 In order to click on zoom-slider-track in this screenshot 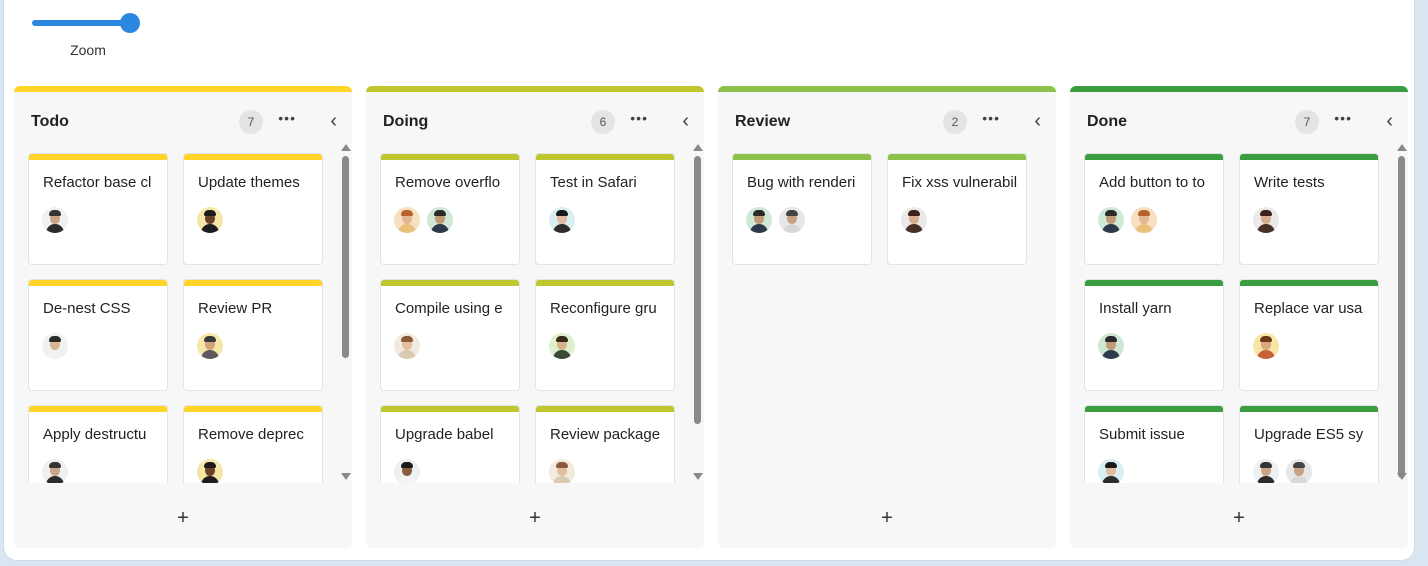, I will do `click(82, 23)`.